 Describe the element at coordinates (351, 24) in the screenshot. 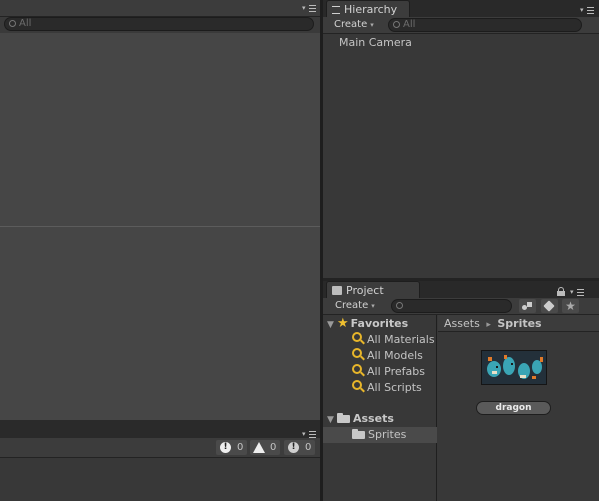

I see `hierarchy-create-label: Create` at that location.